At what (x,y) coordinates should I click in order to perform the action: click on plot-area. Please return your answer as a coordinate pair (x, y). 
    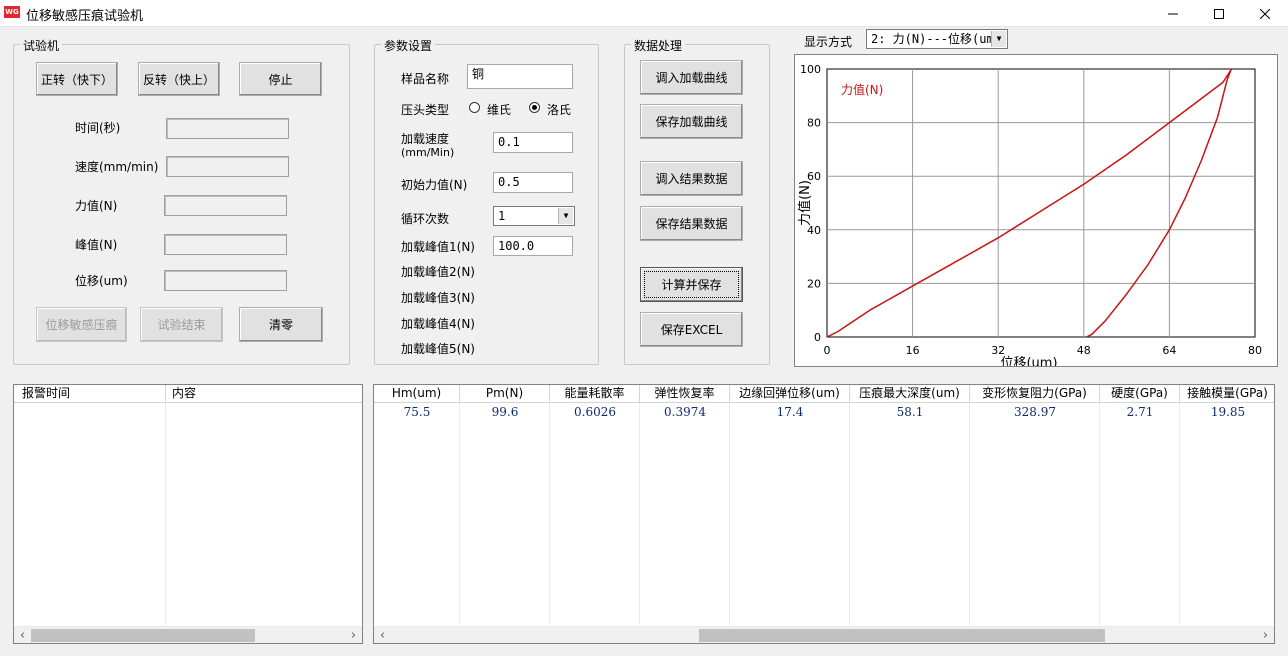
    Looking at the image, I should click on (1041, 203).